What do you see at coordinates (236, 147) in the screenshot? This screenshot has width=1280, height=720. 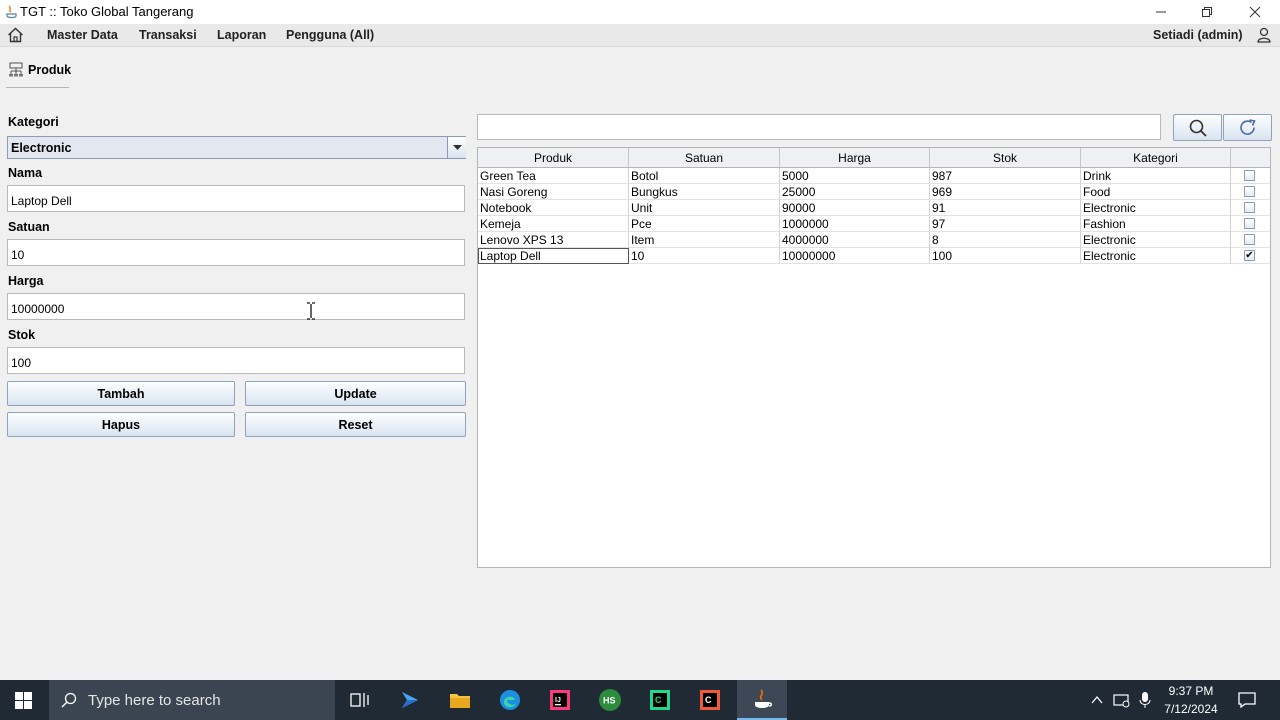 I see `kategori-select: Electronic` at bounding box center [236, 147].